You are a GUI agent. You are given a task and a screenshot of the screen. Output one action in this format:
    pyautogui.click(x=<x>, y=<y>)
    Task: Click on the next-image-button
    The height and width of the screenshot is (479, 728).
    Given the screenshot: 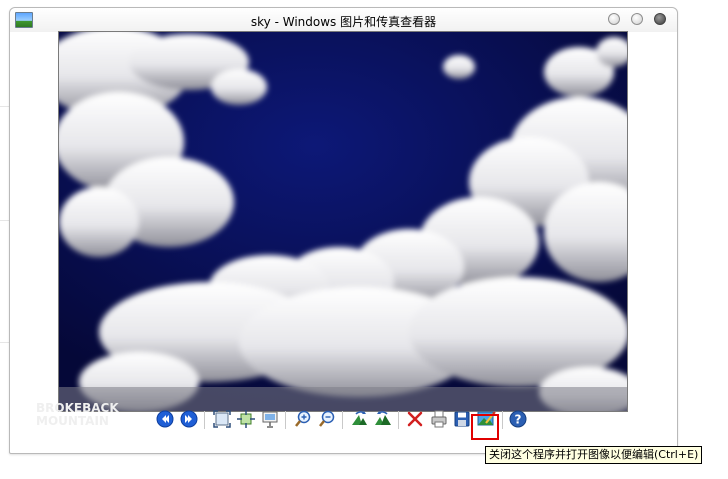 What is the action you would take?
    pyautogui.click(x=189, y=419)
    